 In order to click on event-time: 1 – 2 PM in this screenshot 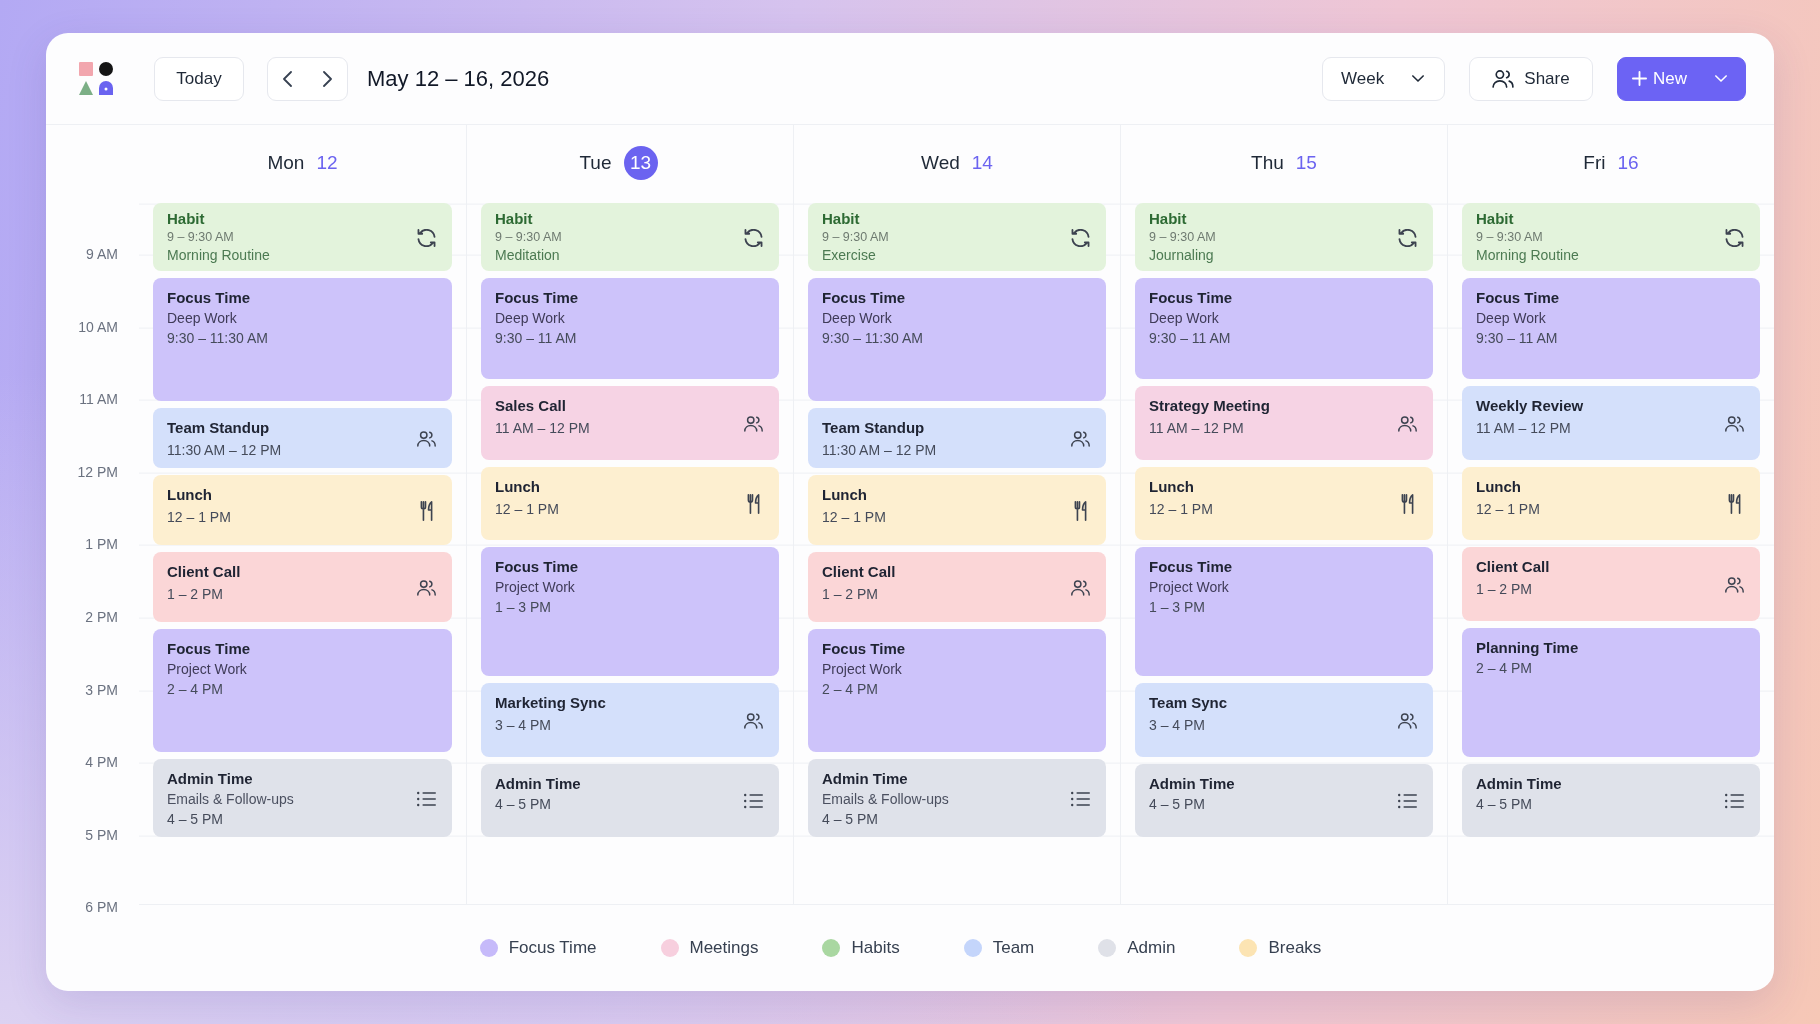, I will do `click(196, 594)`.